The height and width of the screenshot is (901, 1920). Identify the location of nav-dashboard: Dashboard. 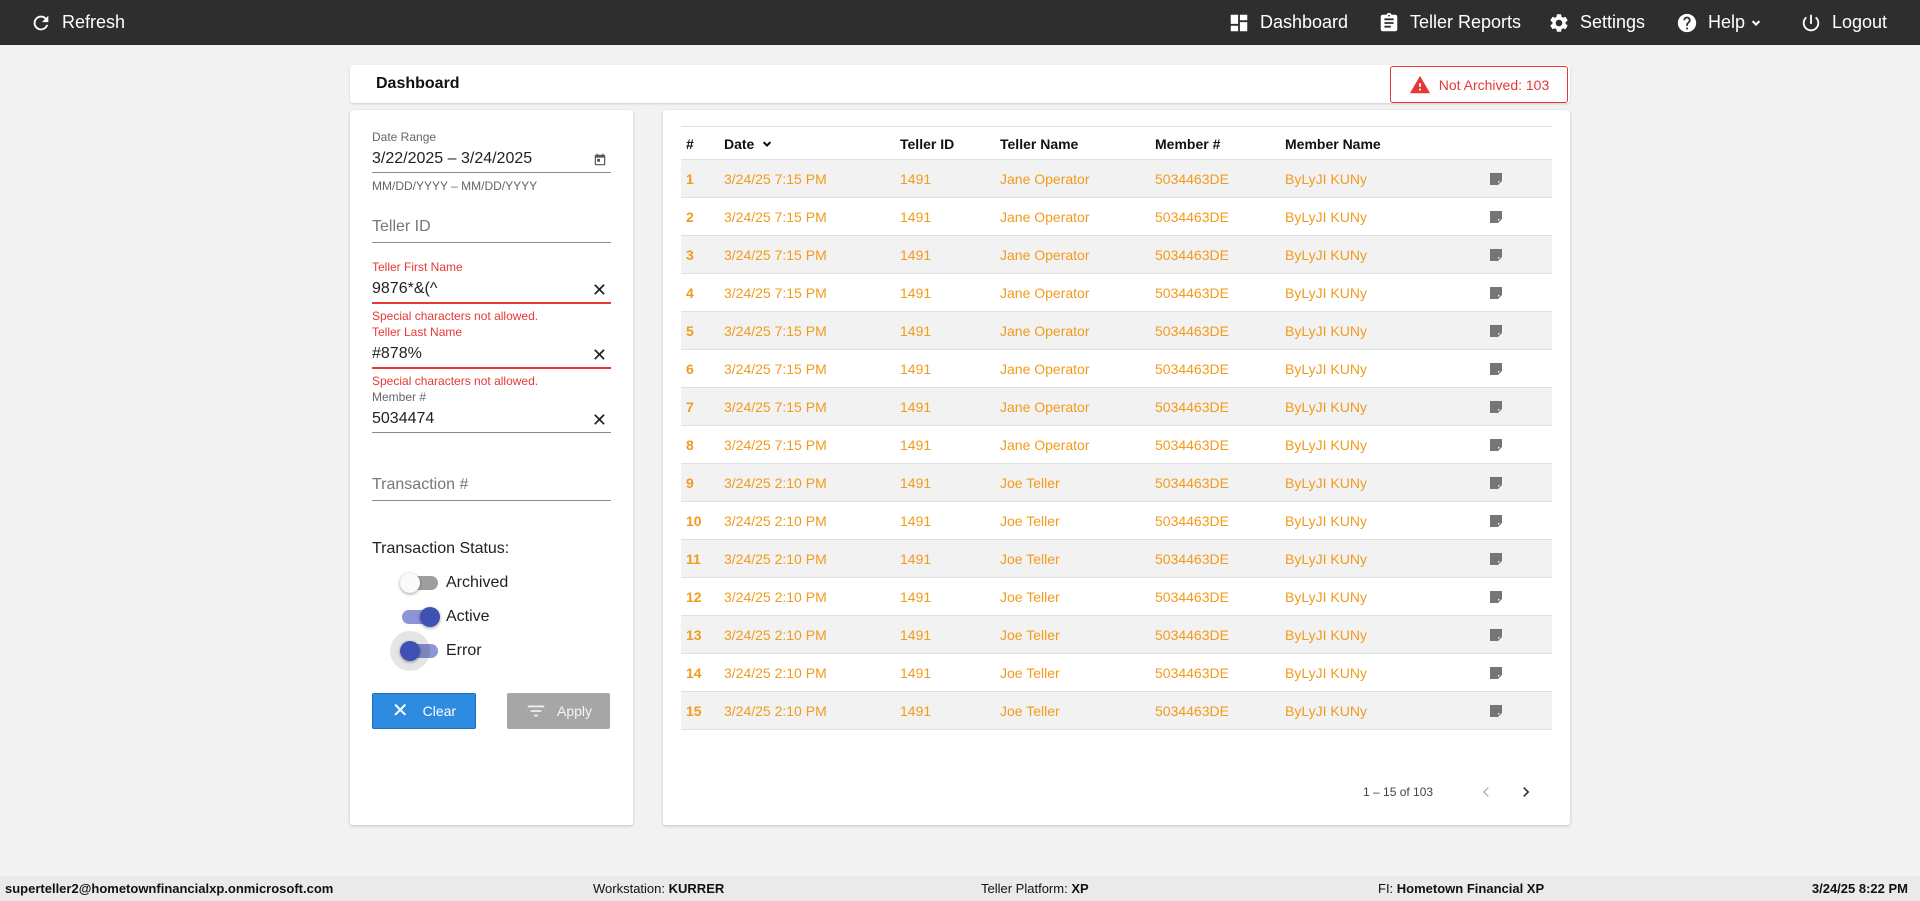
(1288, 22).